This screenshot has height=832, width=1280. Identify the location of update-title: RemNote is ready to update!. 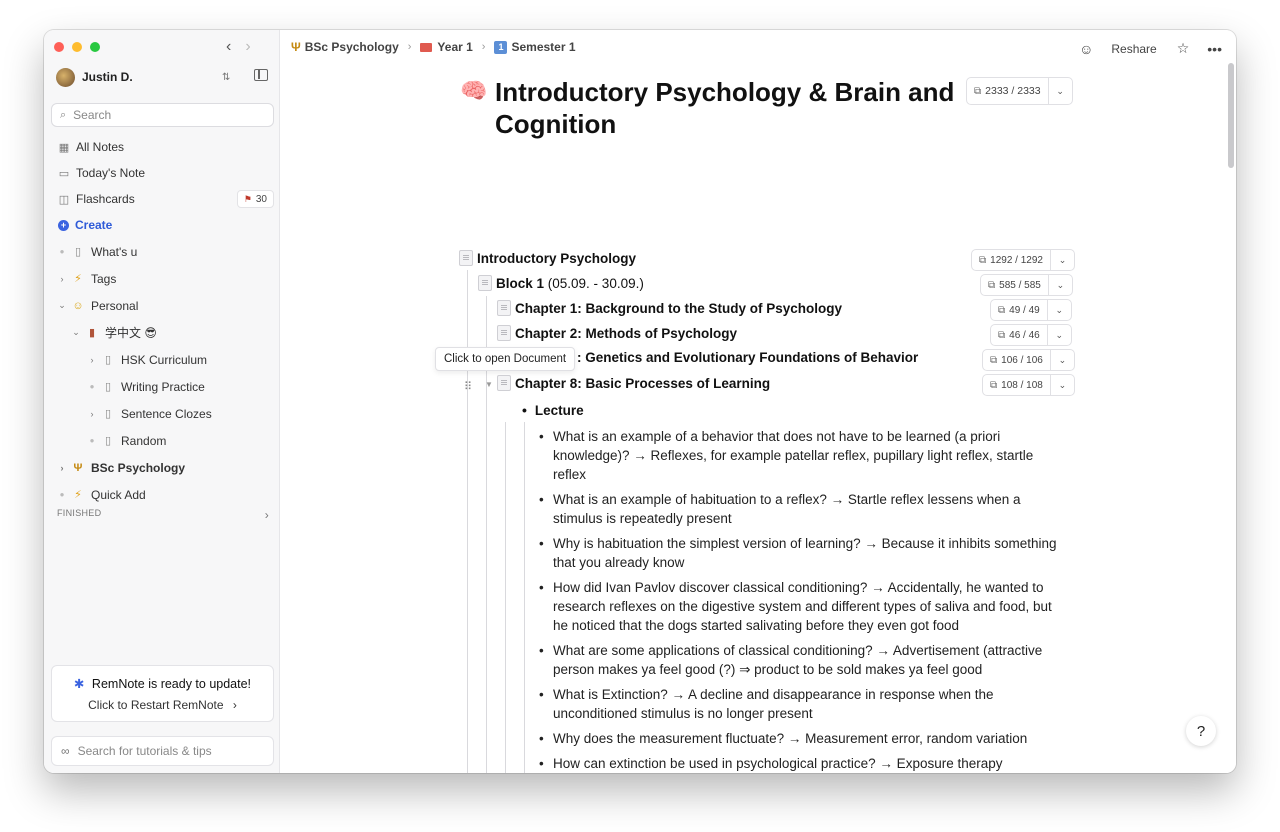
(171, 684).